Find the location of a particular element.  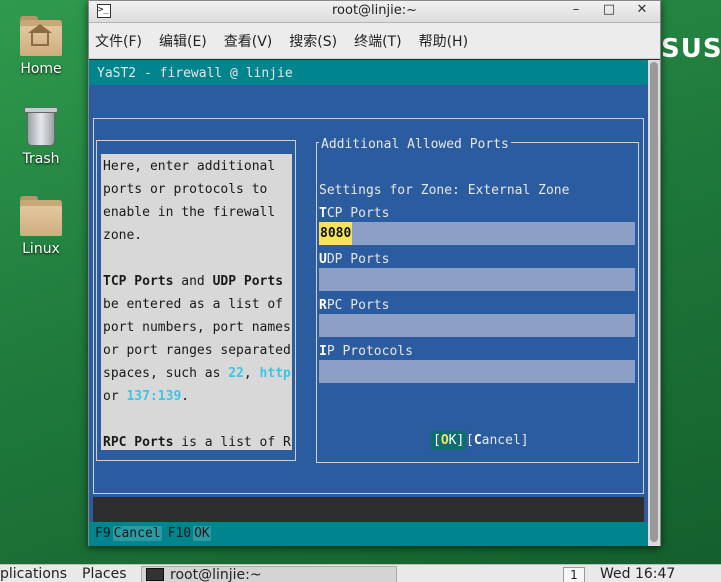

help-line: ports or protocols to is located at coordinates (185, 189).